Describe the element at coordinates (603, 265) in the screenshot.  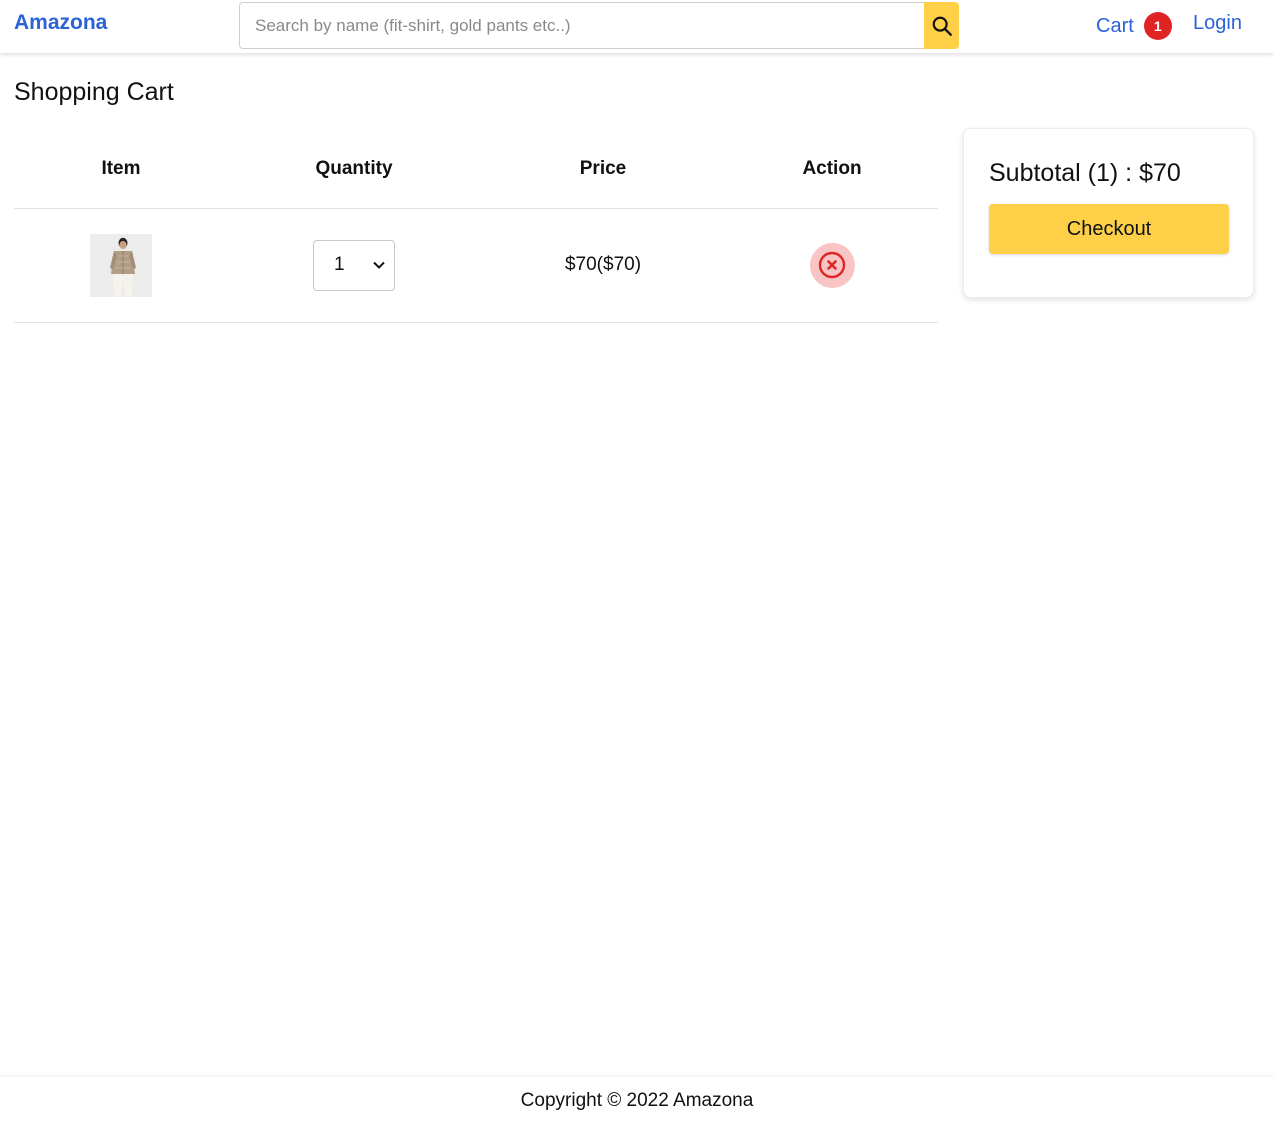
I see `price-cell: $70($70)` at that location.